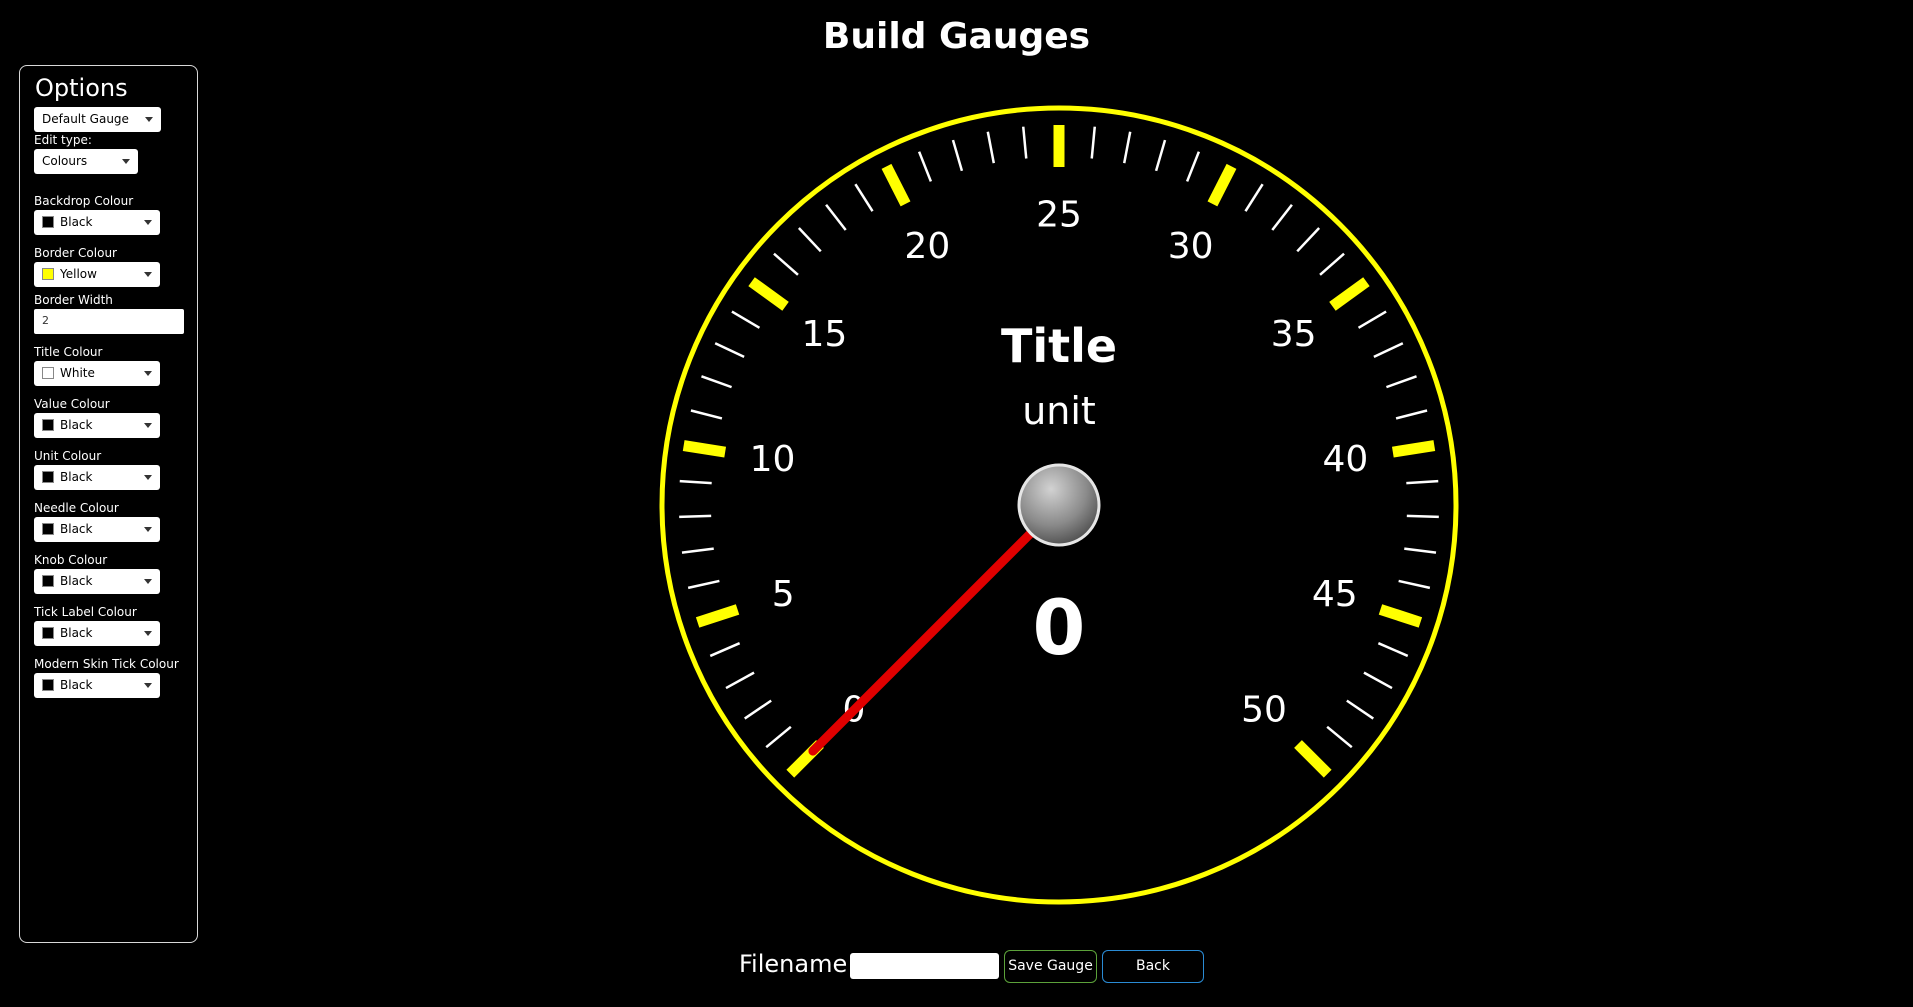 This screenshot has height=1007, width=1913. I want to click on tick-label: 5, so click(783, 594).